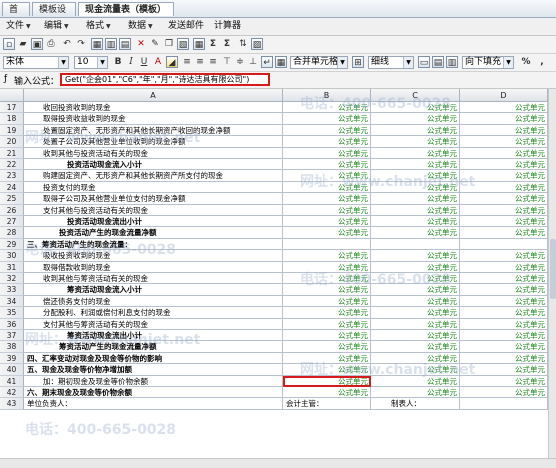 This screenshot has width=556, height=468. What do you see at coordinates (97, 44) in the screenshot?
I see `table-icon: ▦` at bounding box center [97, 44].